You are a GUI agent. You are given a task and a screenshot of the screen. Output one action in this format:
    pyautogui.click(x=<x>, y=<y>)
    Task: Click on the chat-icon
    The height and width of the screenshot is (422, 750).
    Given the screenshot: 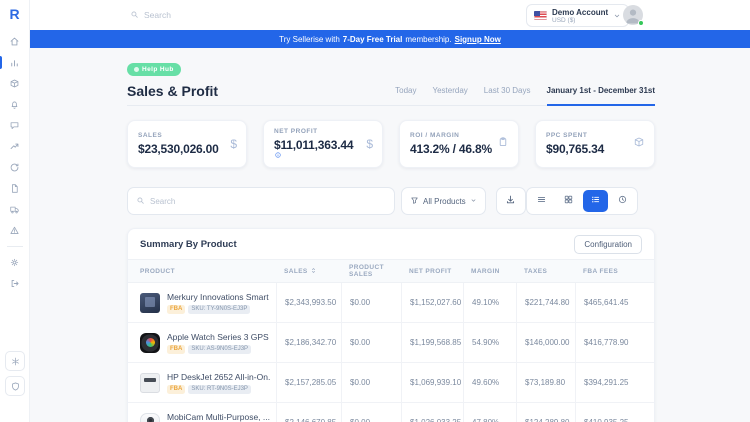 What is the action you would take?
    pyautogui.click(x=14, y=125)
    